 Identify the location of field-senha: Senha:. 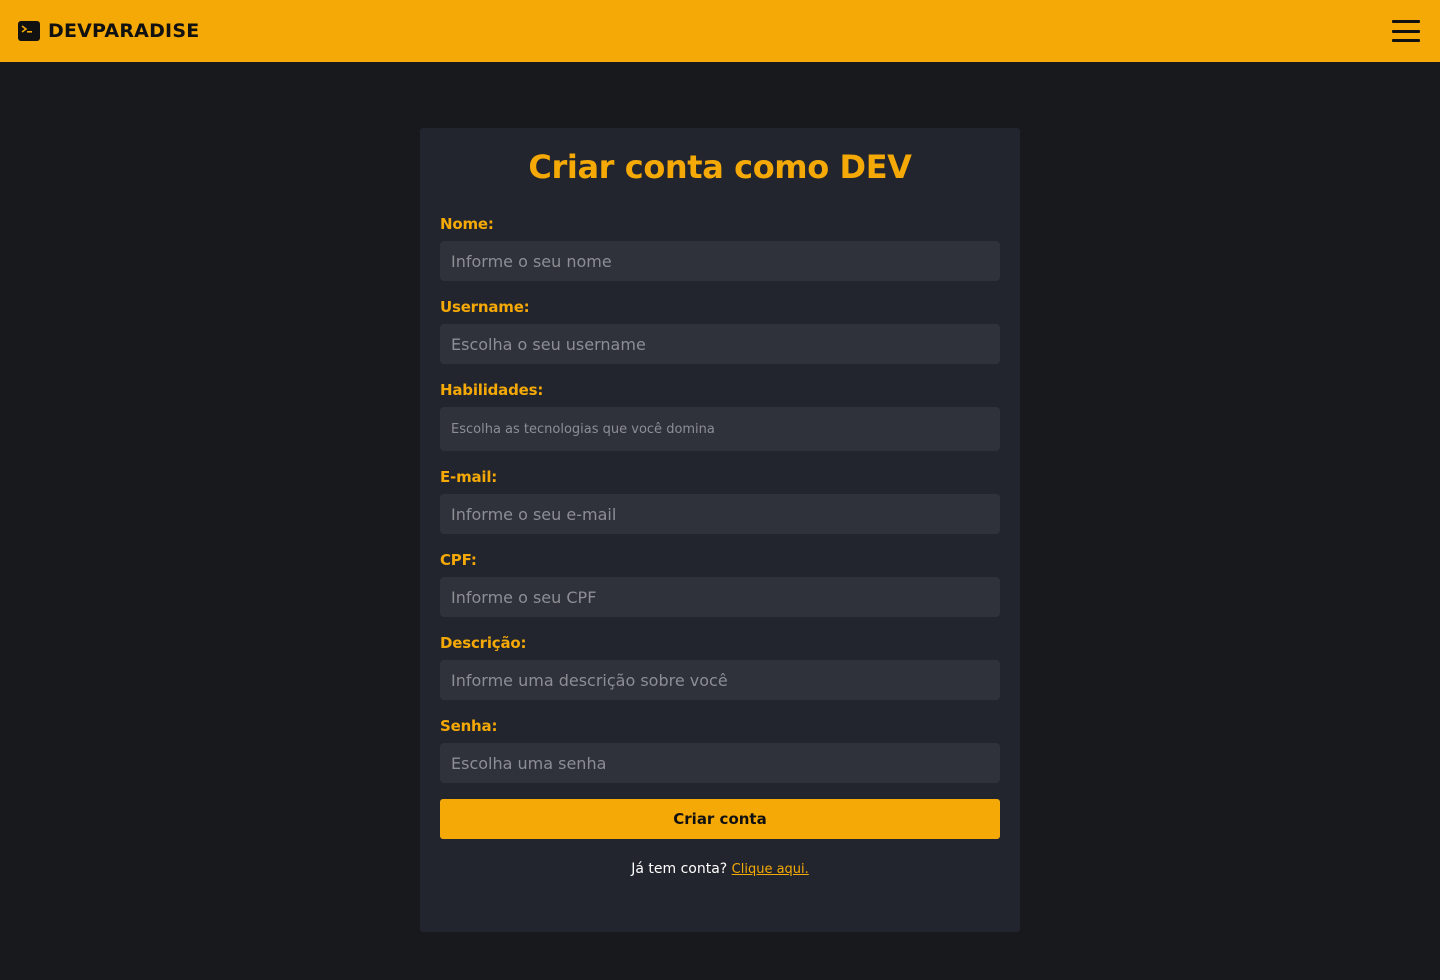
(720, 750).